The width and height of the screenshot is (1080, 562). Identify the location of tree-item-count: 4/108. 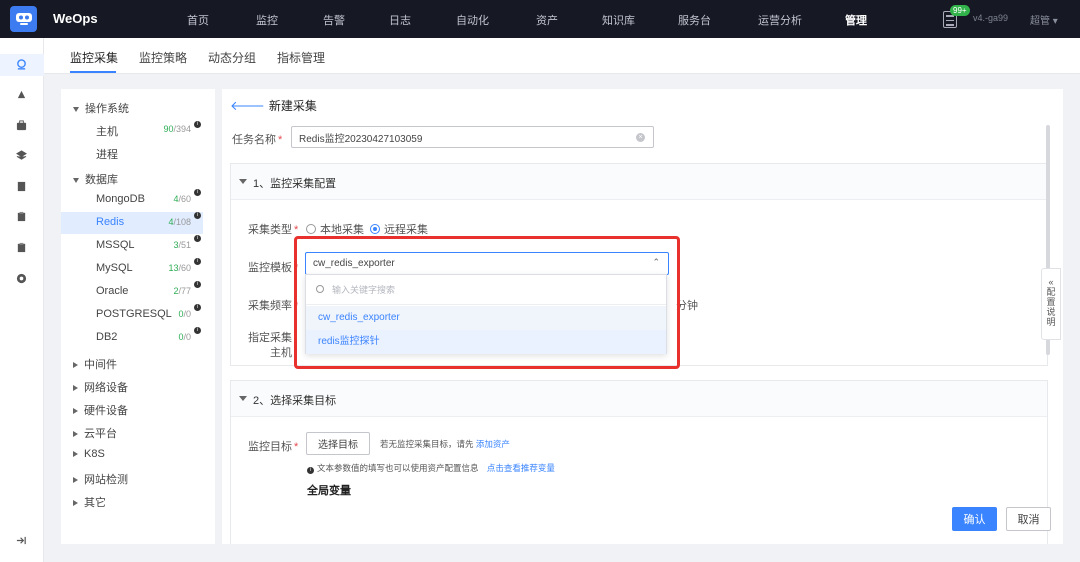
(179, 222).